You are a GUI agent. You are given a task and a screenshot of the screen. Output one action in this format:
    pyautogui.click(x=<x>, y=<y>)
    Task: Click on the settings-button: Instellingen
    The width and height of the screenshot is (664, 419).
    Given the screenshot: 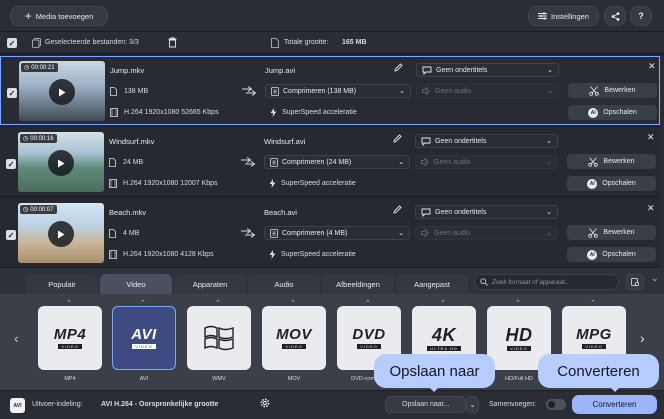 What is the action you would take?
    pyautogui.click(x=563, y=16)
    